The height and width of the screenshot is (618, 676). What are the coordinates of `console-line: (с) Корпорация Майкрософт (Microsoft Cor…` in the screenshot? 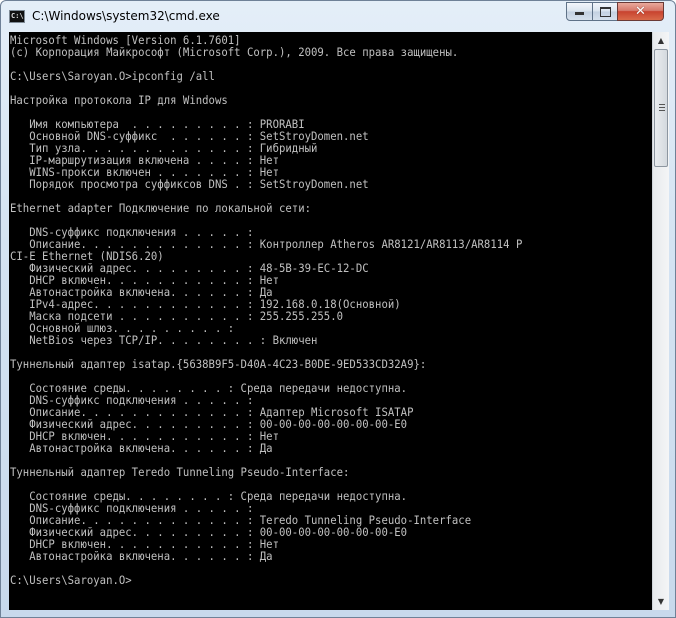 It's located at (234, 52).